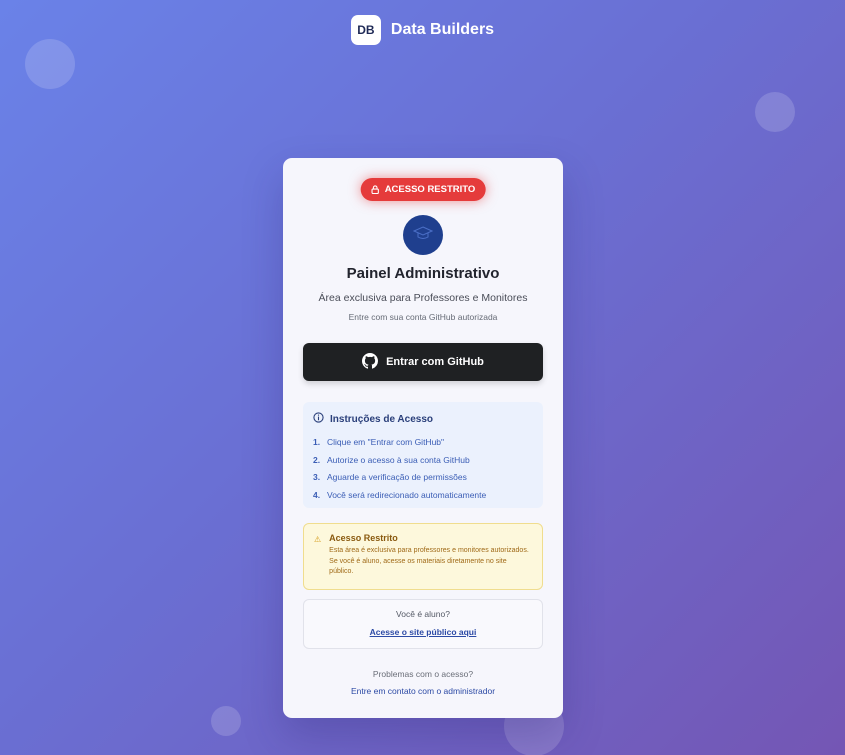 This screenshot has width=845, height=755. I want to click on instructions-title: Instruções de Acesso, so click(382, 419).